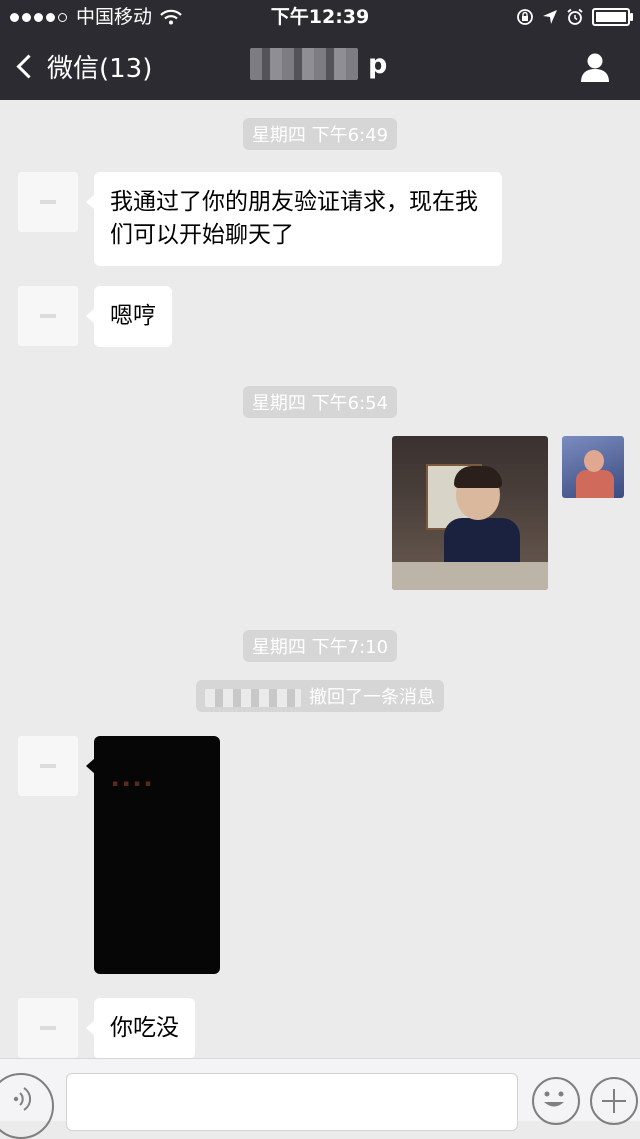 This screenshot has height=1139, width=640. I want to click on back-button: 微信(13), so click(84, 66).